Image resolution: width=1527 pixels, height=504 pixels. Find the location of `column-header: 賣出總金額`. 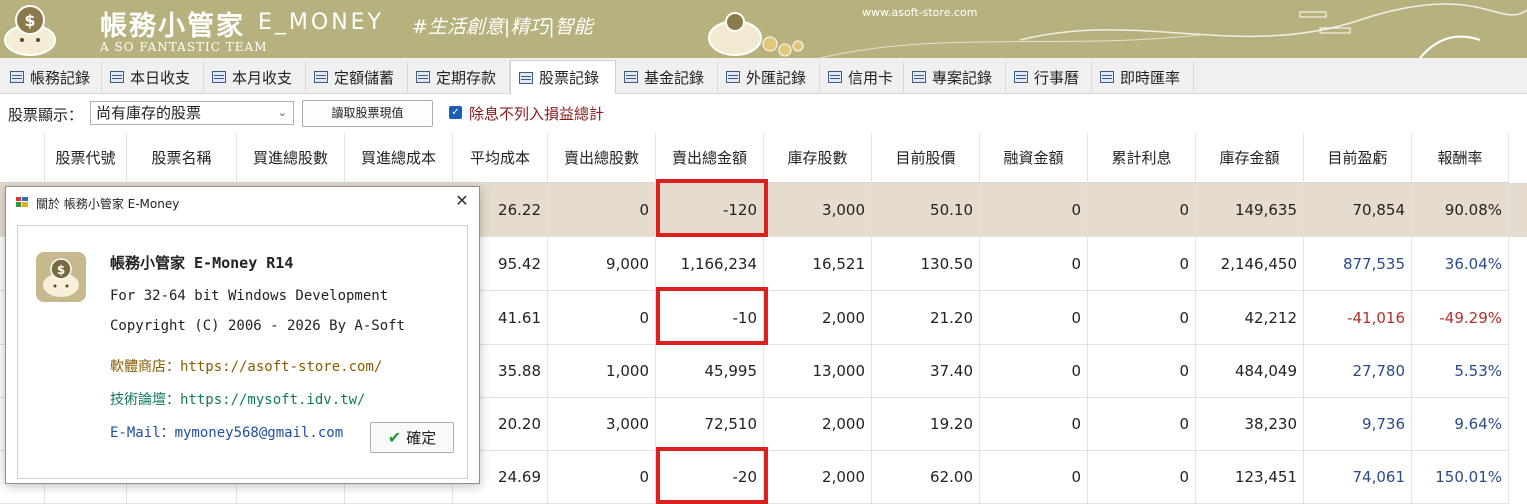

column-header: 賣出總金額 is located at coordinates (710, 158).